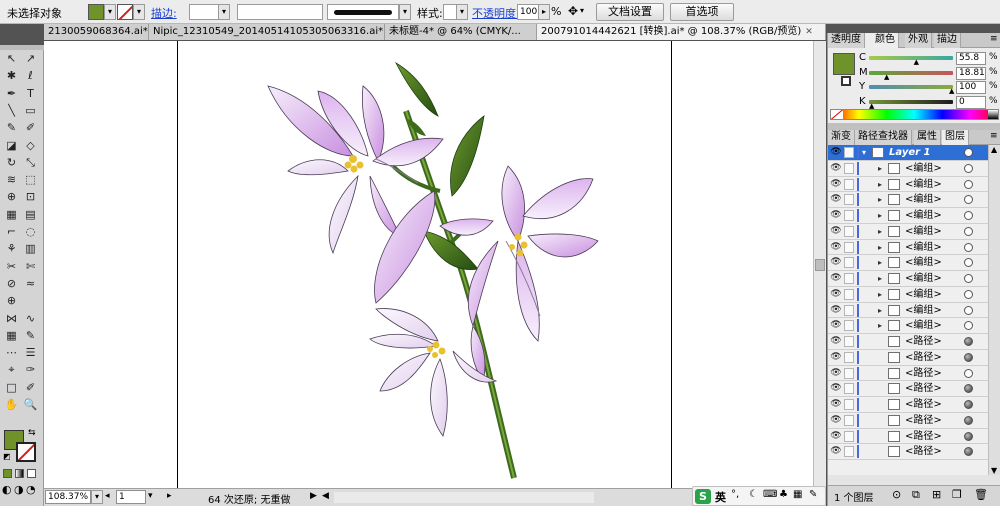 Image resolution: width=1000 pixels, height=506 pixels. Describe the element at coordinates (735, 494) in the screenshot. I see `punctuation-icon: °,` at that location.